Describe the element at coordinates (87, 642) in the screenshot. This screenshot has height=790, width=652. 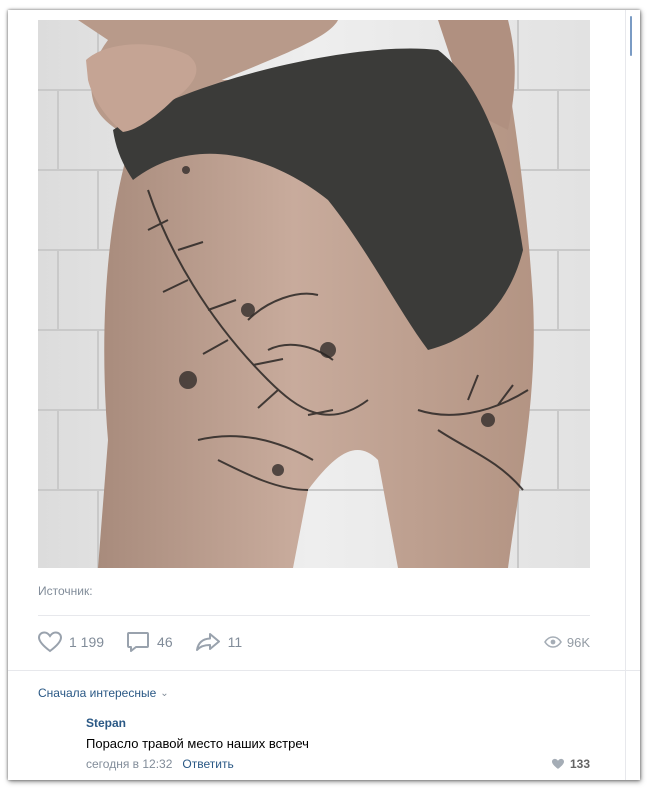
I see `like-count: 1 199` at that location.